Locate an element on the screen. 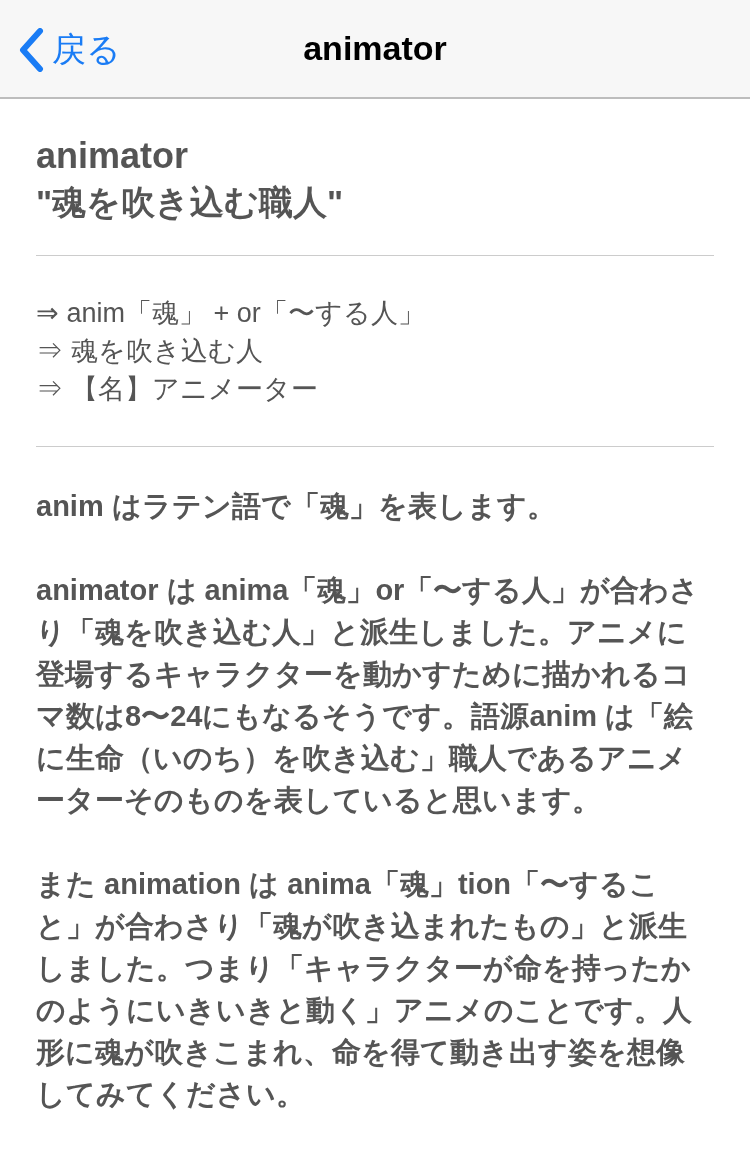 The width and height of the screenshot is (750, 1173). chevron-left-icon is located at coordinates (31, 49).